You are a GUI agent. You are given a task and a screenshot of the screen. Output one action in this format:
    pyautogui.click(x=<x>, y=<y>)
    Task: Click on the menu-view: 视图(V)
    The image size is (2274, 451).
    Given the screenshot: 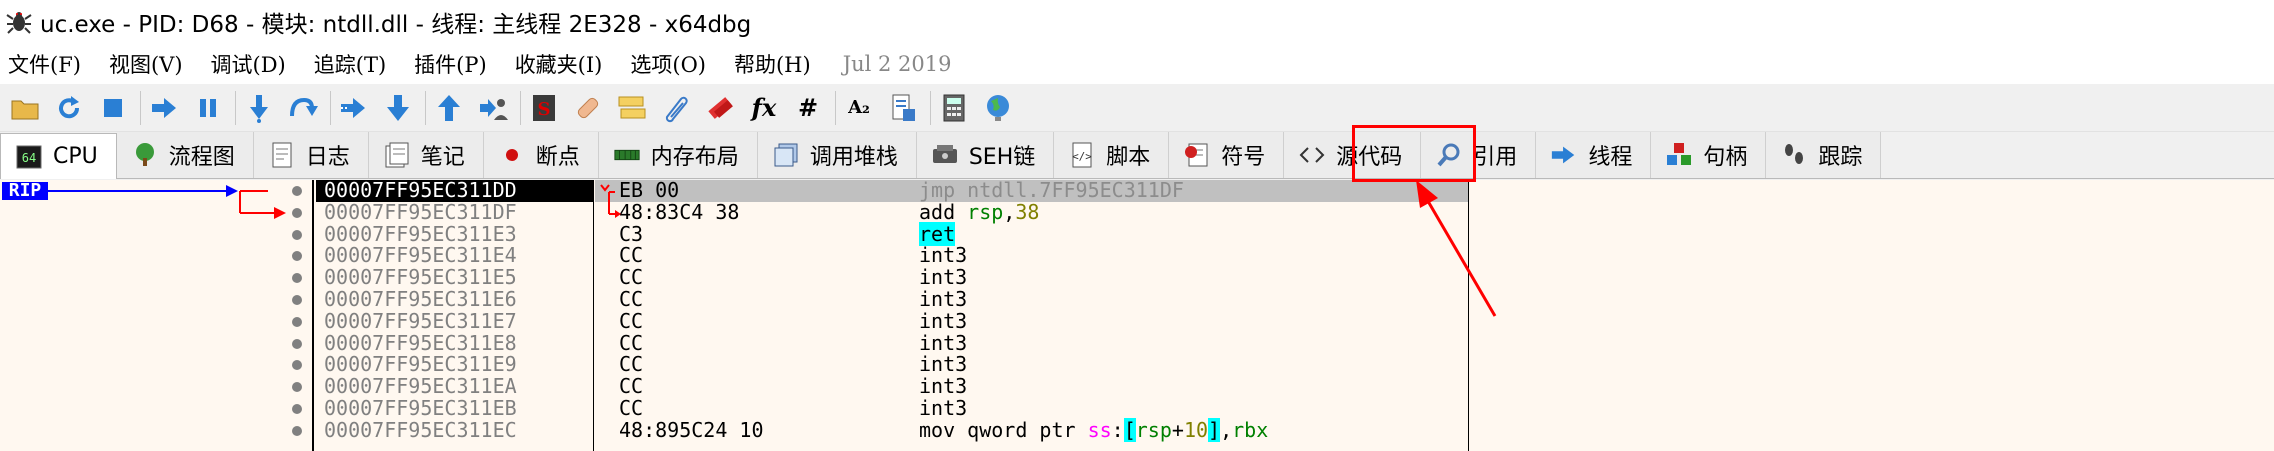 What is the action you would take?
    pyautogui.click(x=146, y=64)
    